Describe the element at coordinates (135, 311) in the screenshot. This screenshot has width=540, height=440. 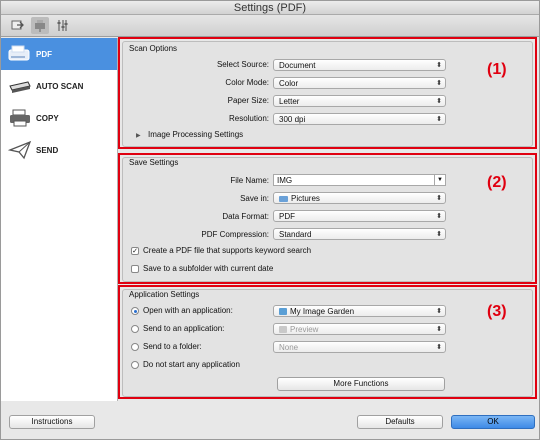
I see `open-with-application-radio` at that location.